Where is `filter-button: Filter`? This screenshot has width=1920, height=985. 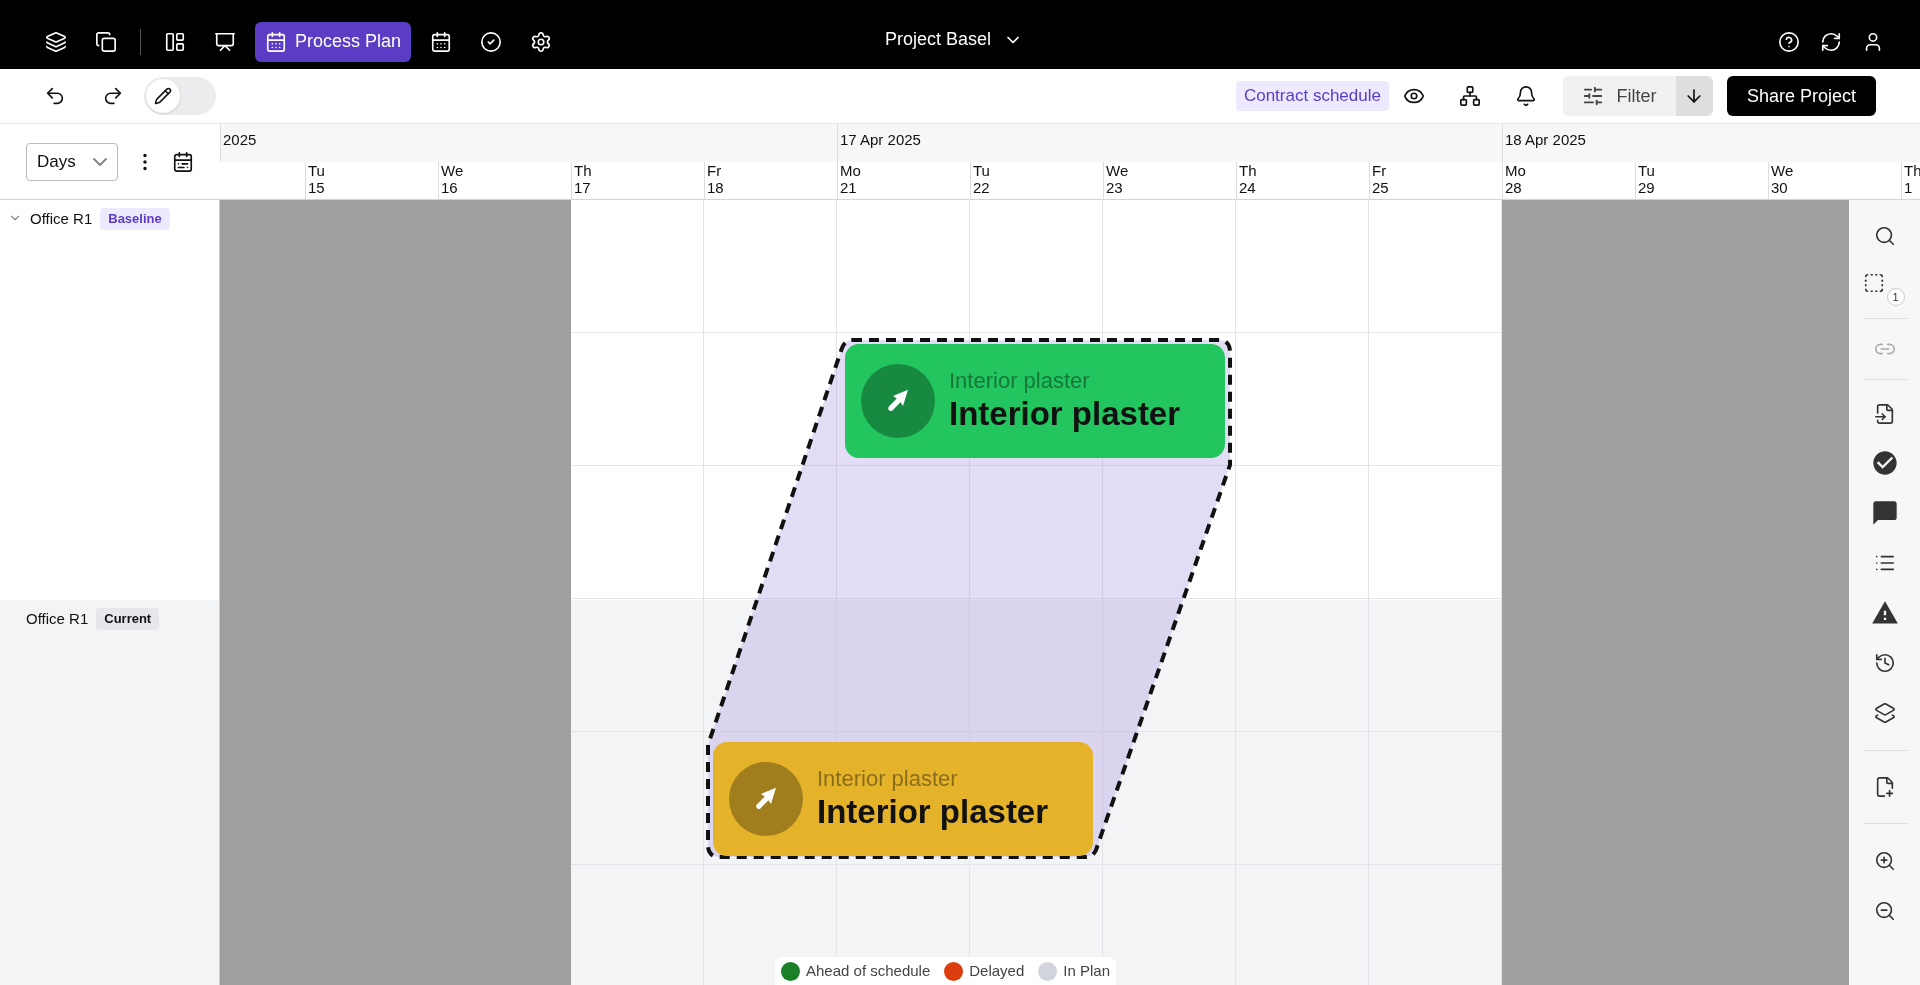
filter-button: Filter is located at coordinates (1619, 96).